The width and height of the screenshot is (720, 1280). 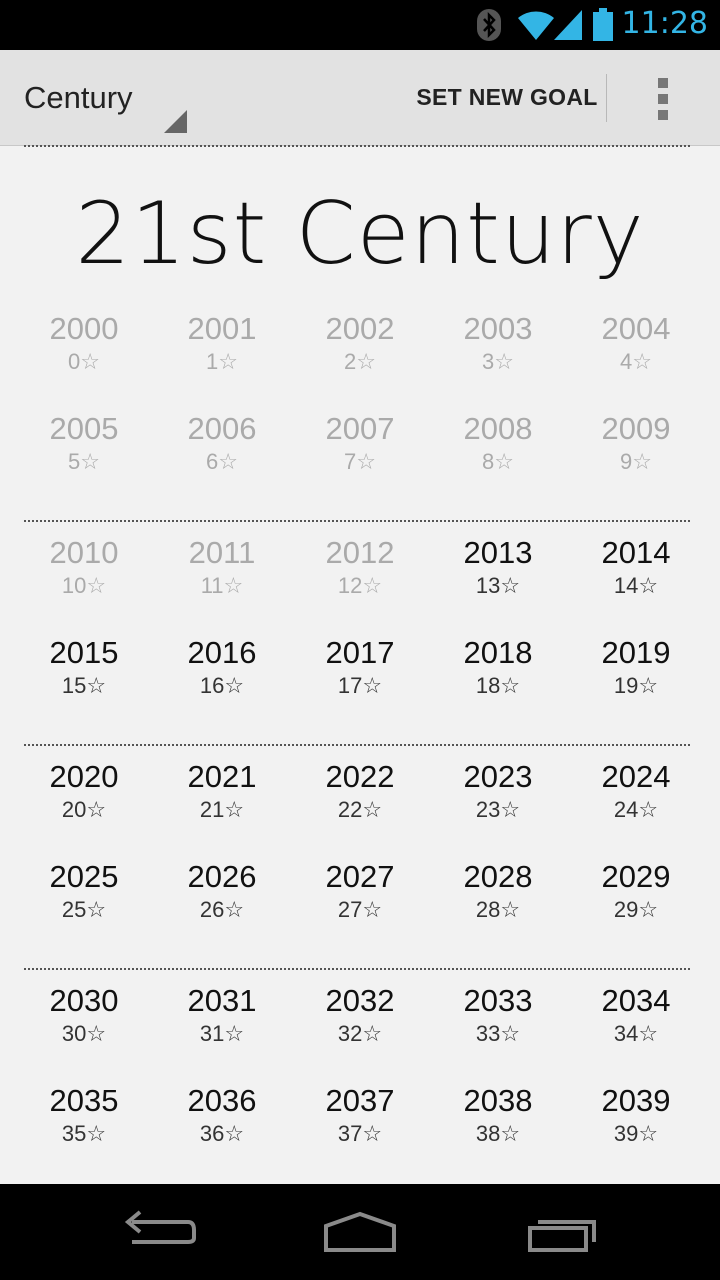 I want to click on year-cell: 2011 11☆, so click(x=222, y=579).